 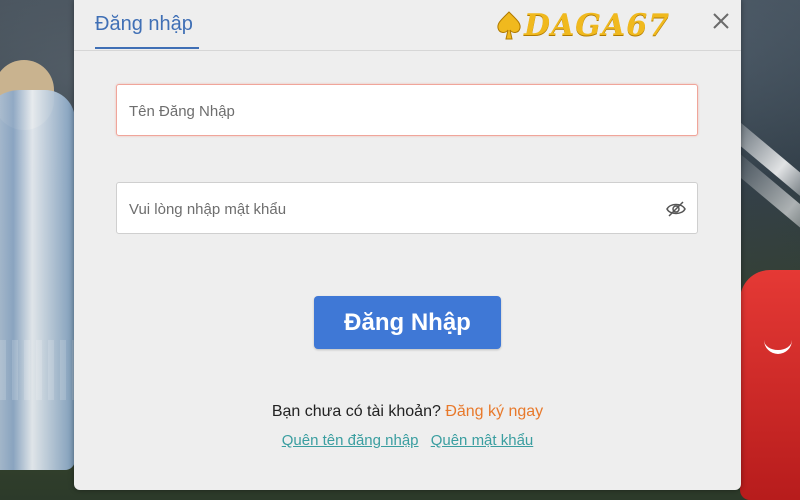 I want to click on logo-text: DAGA67, so click(x=597, y=25).